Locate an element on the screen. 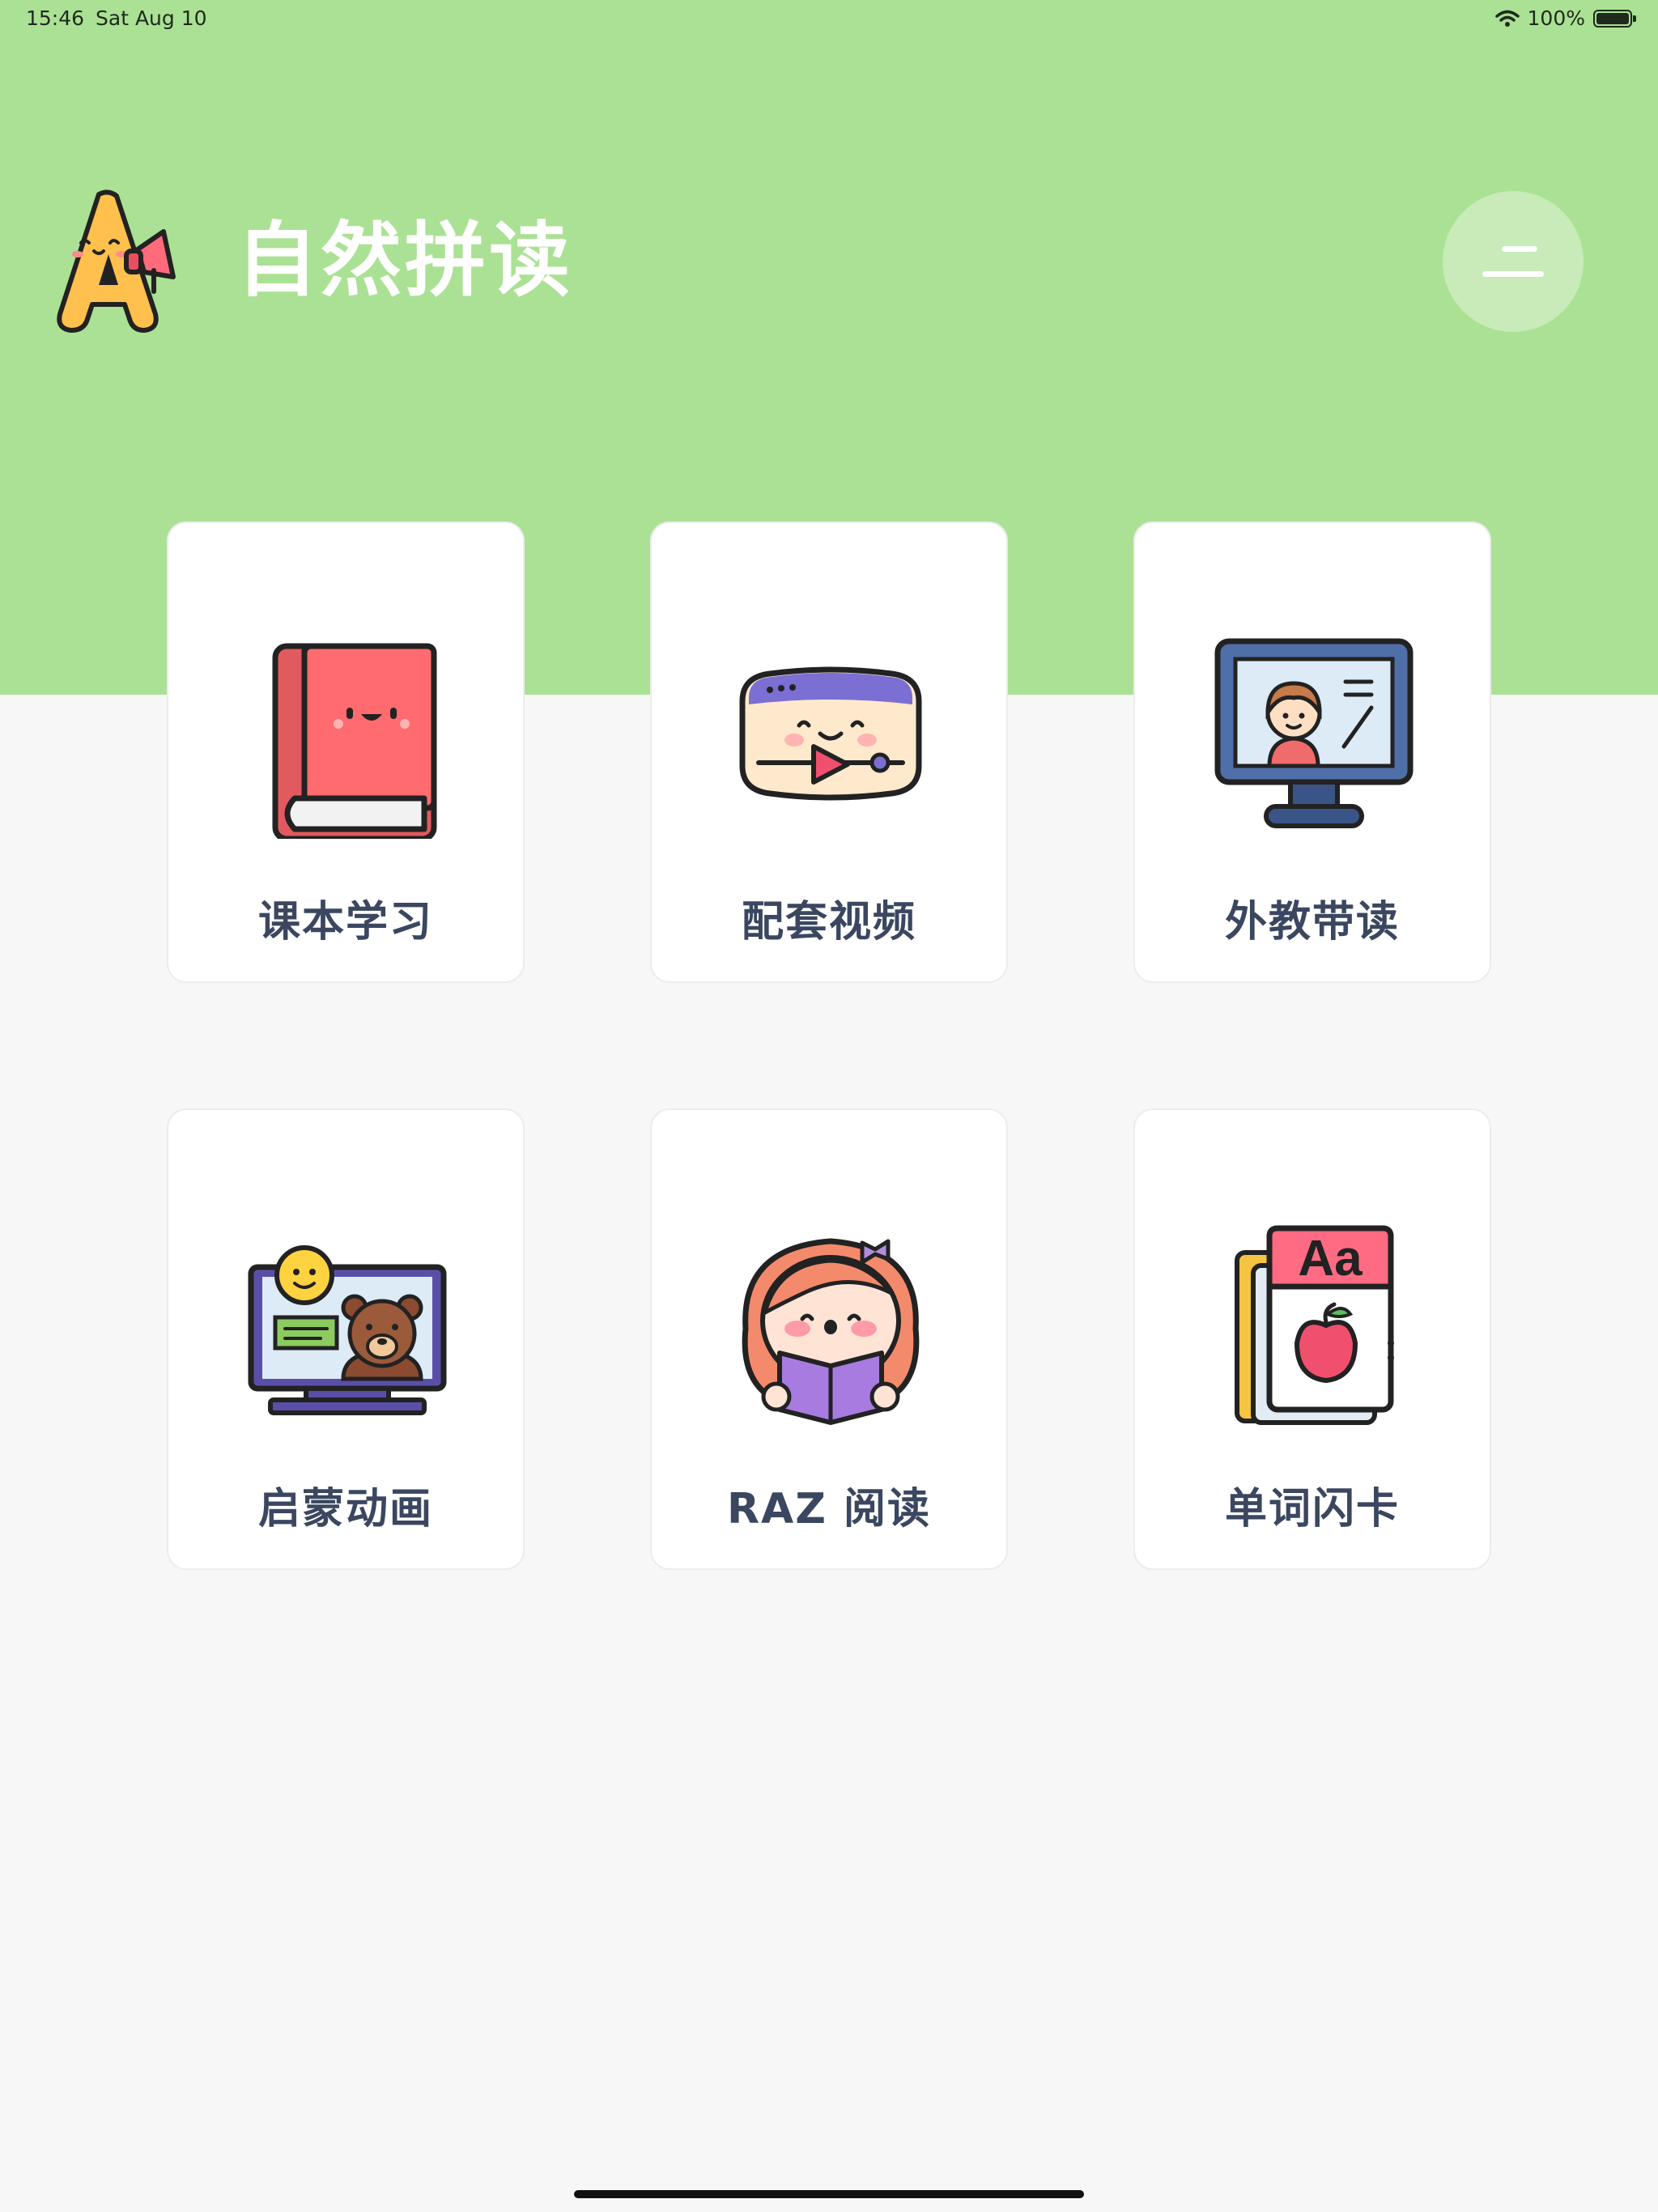 The height and width of the screenshot is (2212, 1658). word-flashcard-icon: Aa is located at coordinates (1314, 1324).